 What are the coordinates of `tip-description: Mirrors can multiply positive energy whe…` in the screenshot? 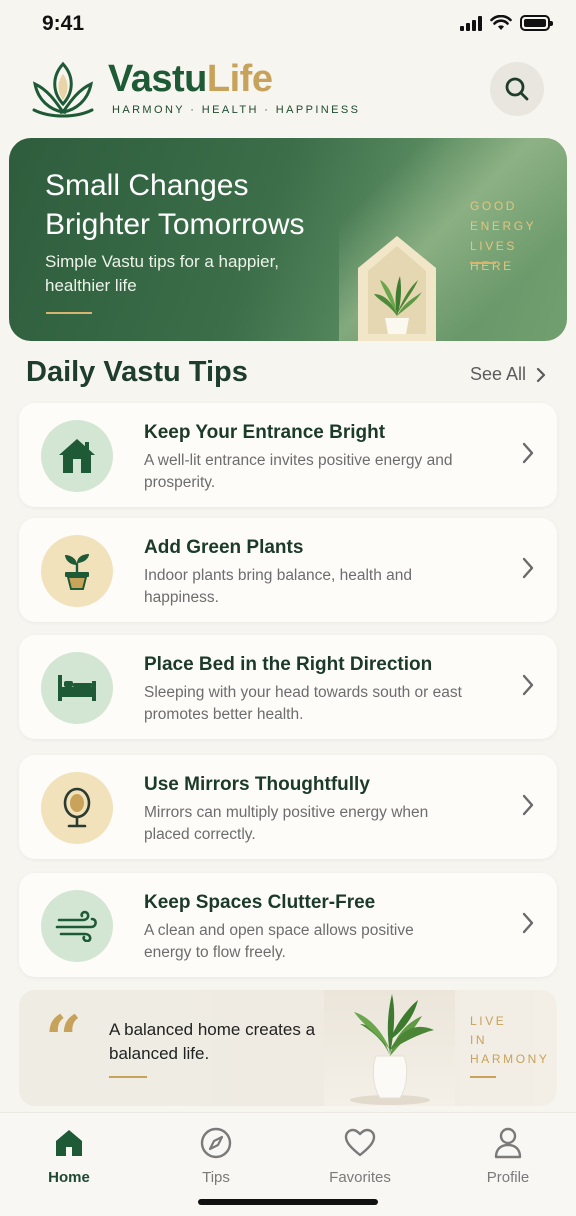 It's located at (286, 823).